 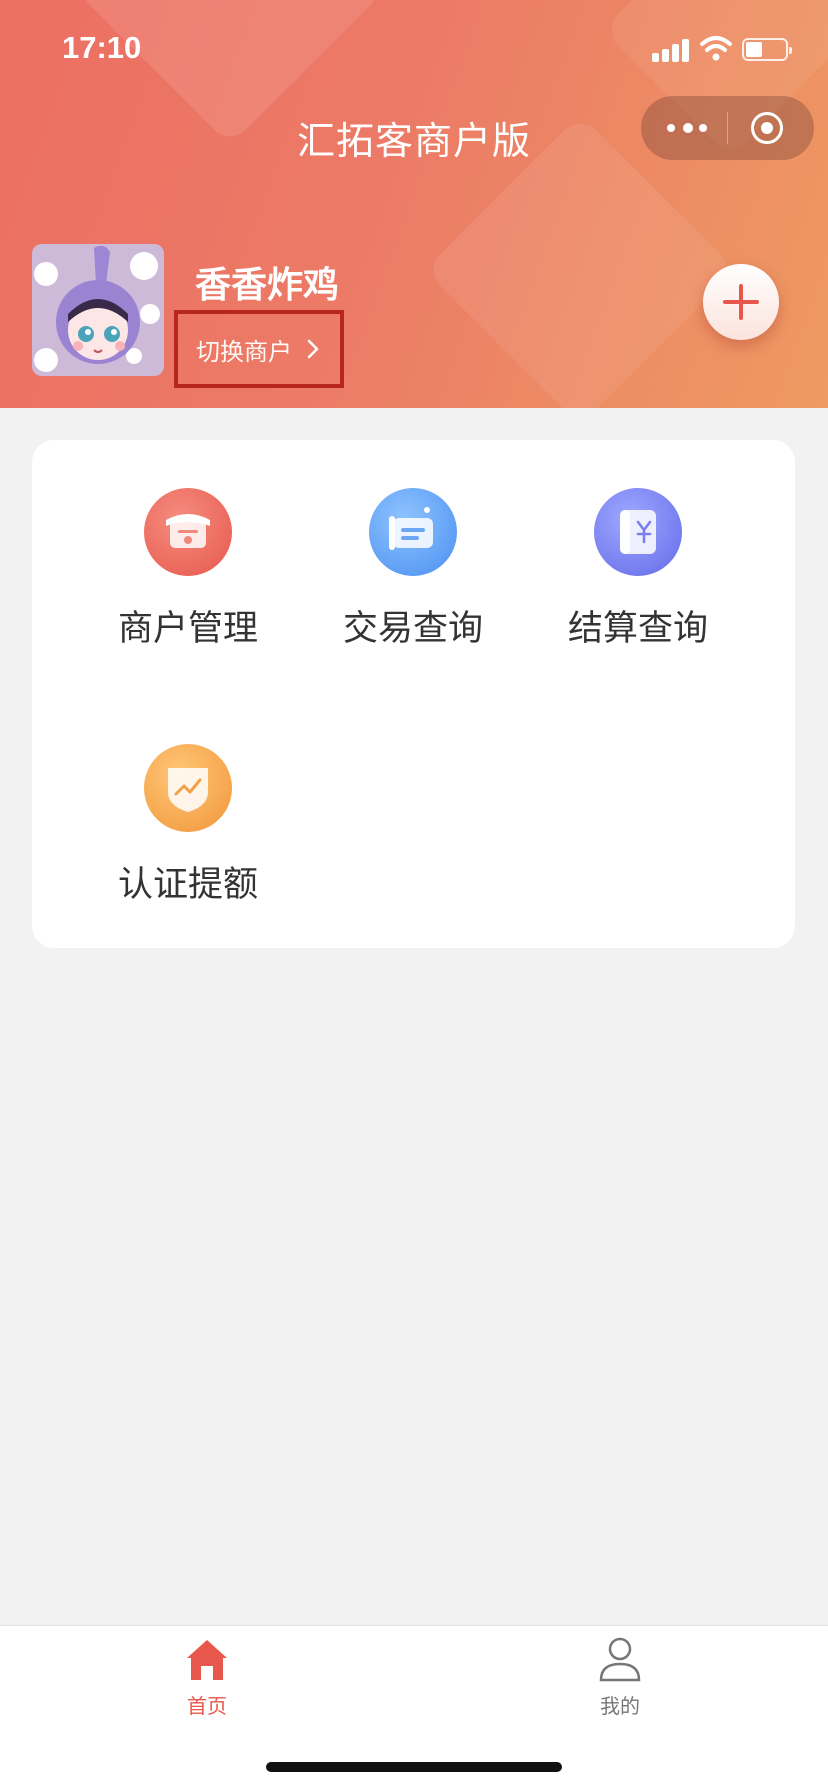 What do you see at coordinates (767, 49) in the screenshot?
I see `battery-icon` at bounding box center [767, 49].